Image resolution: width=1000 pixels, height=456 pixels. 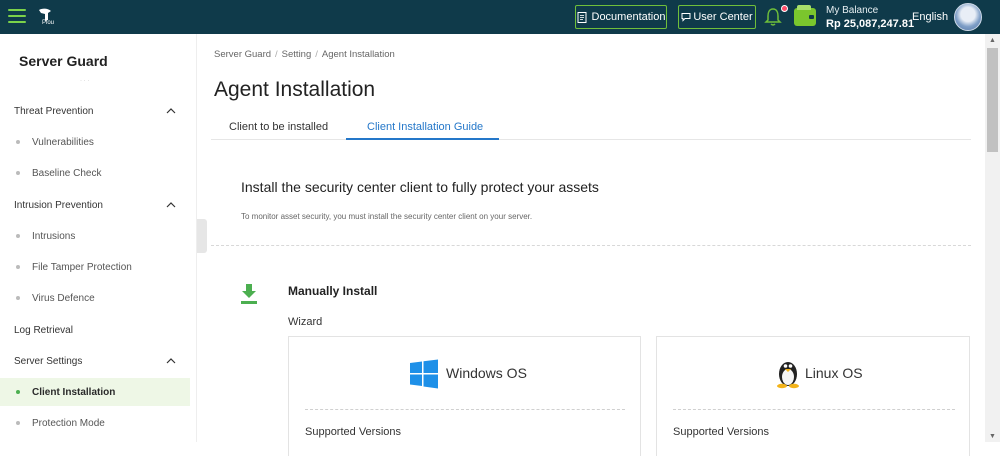 What do you see at coordinates (333, 291) in the screenshot?
I see `manual-install-title: Manually Install` at bounding box center [333, 291].